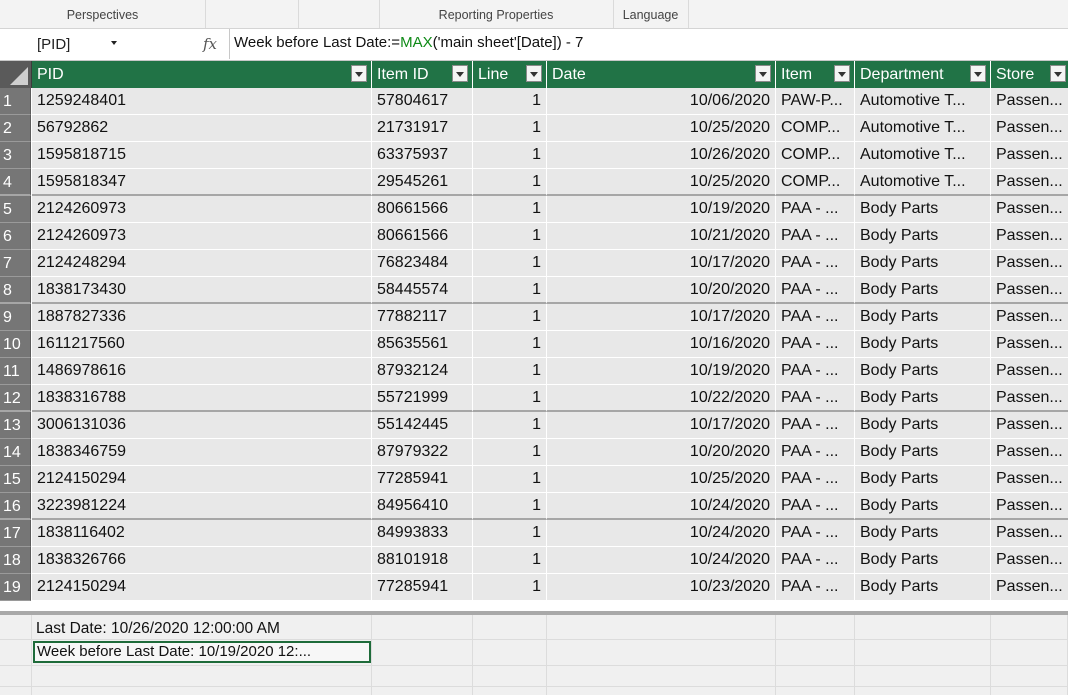  What do you see at coordinates (158, 629) in the screenshot?
I see `measure-last-date: Last Date: 10/26/2020 12:00:00 AM` at bounding box center [158, 629].